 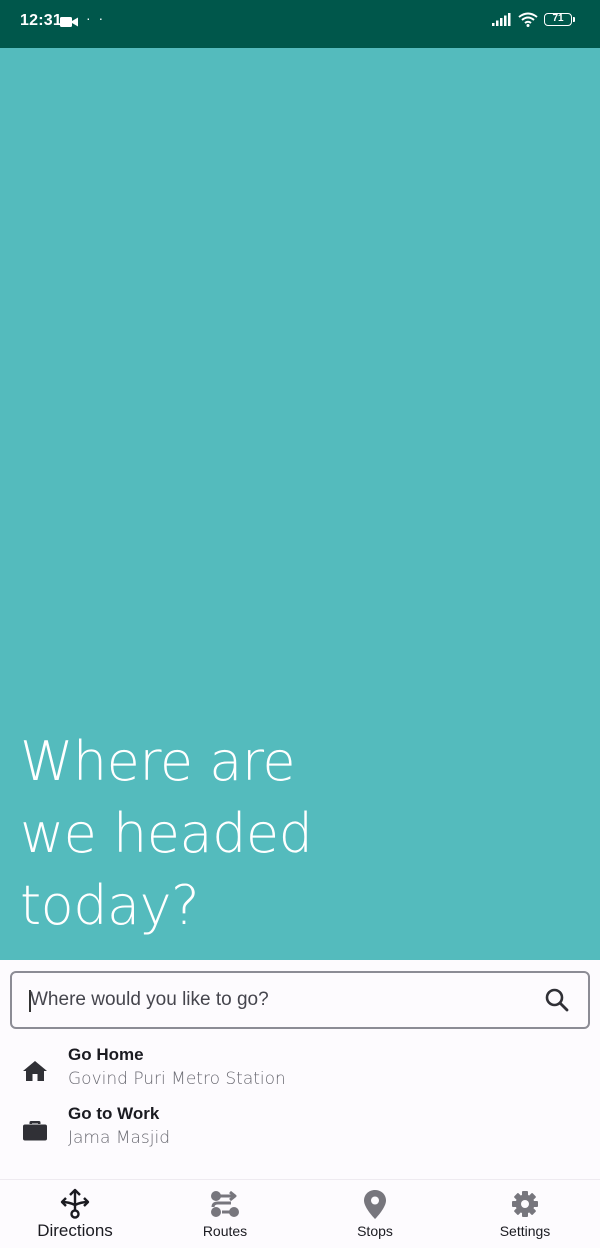 I want to click on status-bar: 12:31 · · 71, so click(x=300, y=24).